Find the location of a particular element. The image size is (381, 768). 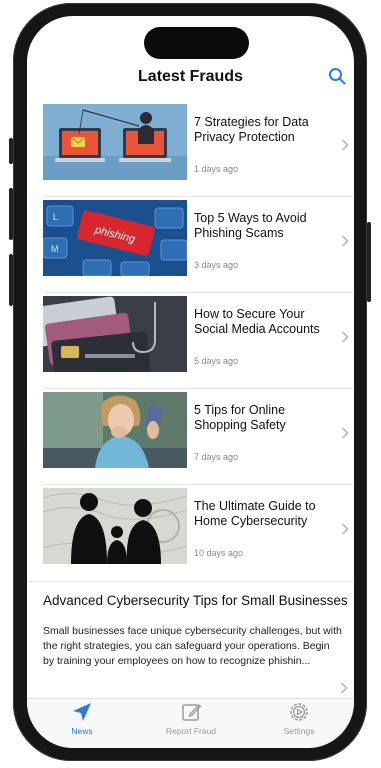

article-title: How to Secure Your Social Media Accounts is located at coordinates (257, 321).